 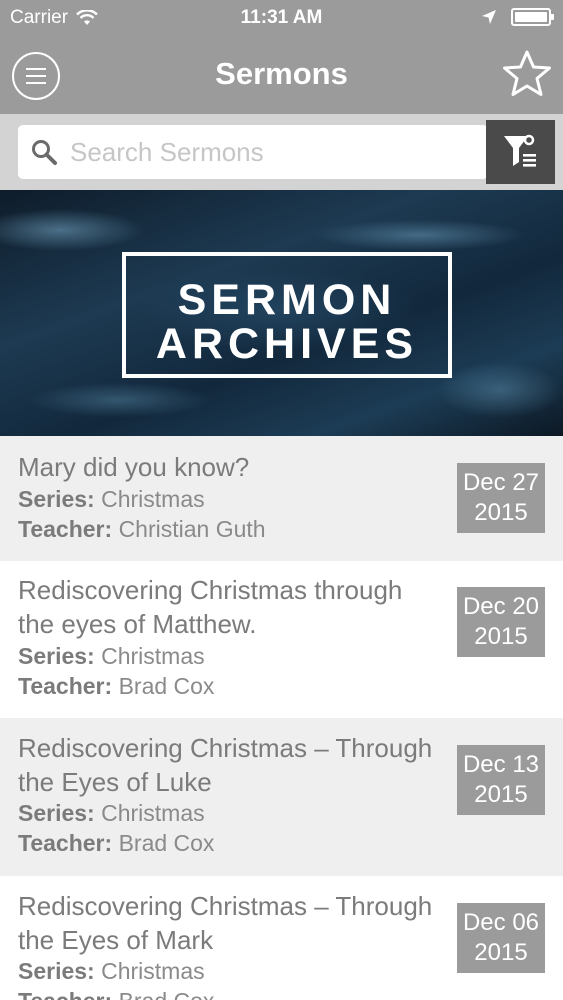 What do you see at coordinates (501, 482) in the screenshot?
I see `date-month-day: Dec 27` at bounding box center [501, 482].